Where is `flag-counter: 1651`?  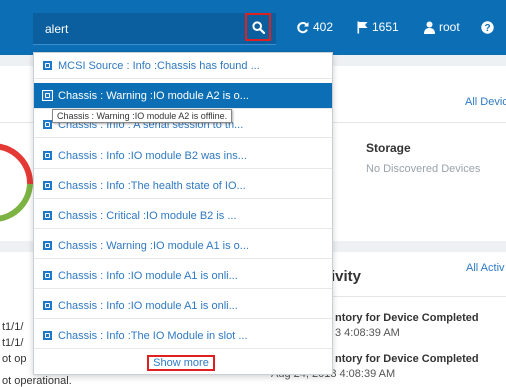
flag-counter: 1651 is located at coordinates (378, 27).